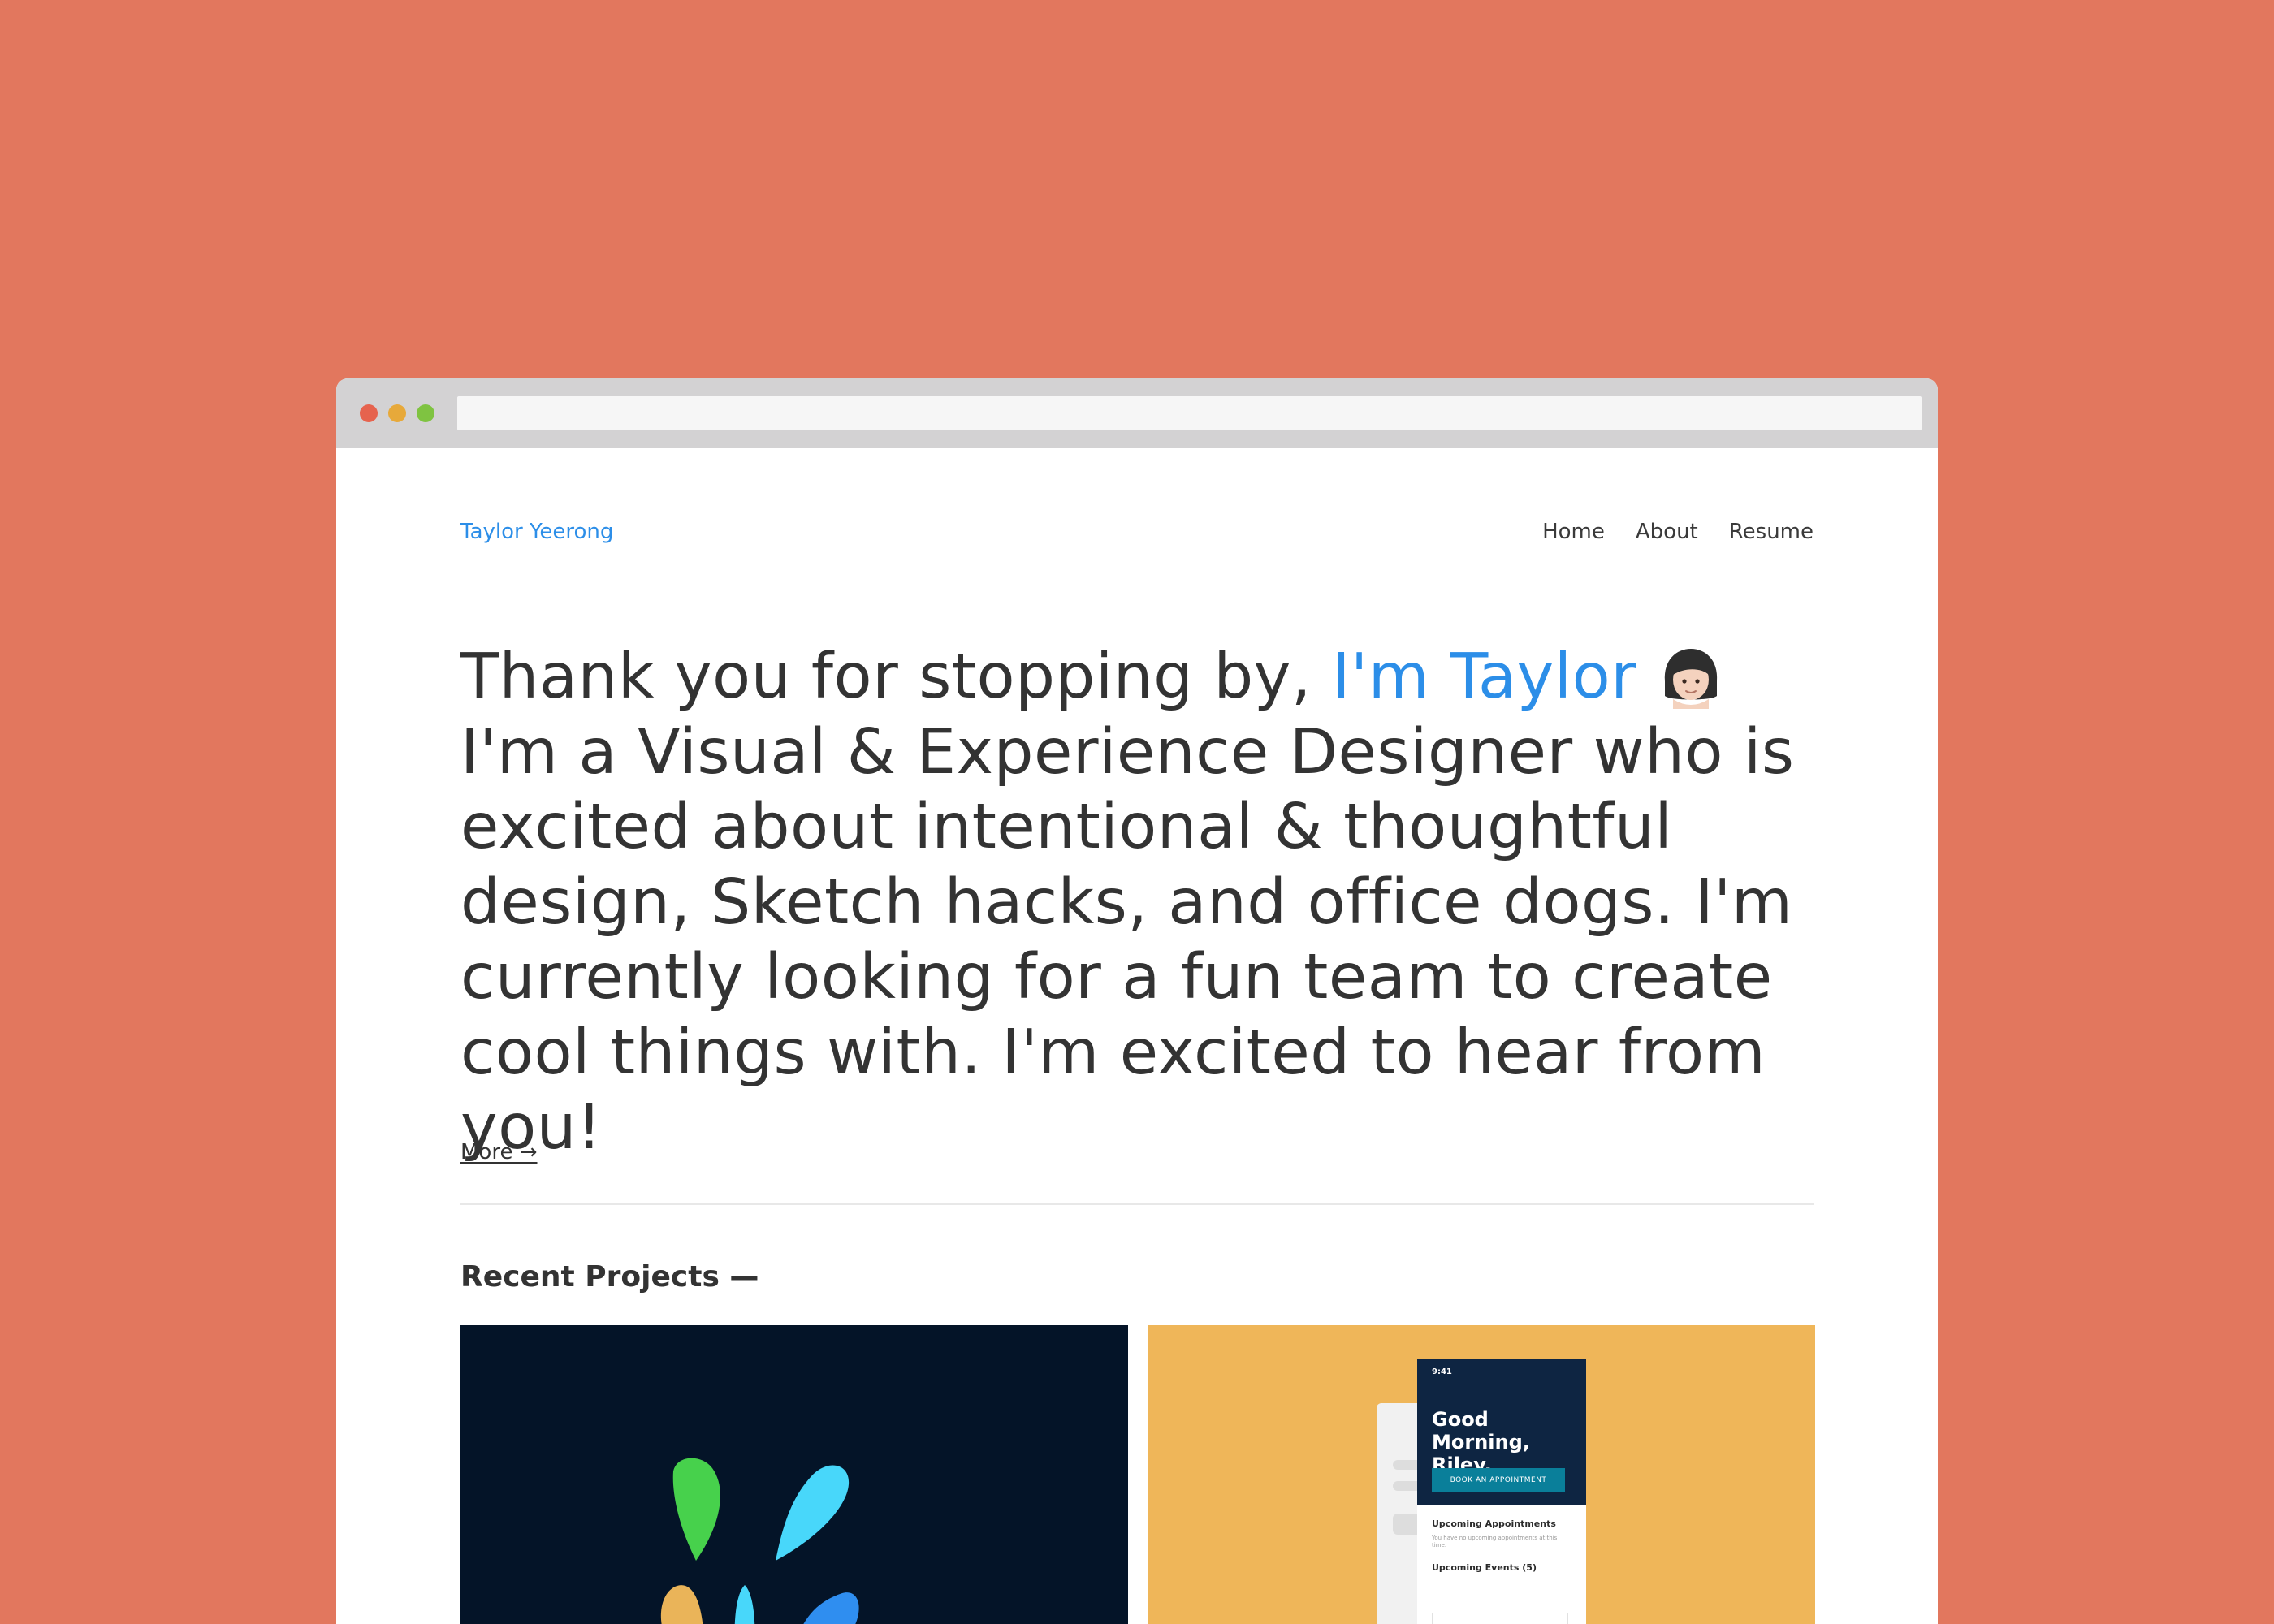 The height and width of the screenshot is (1624, 2274). Describe the element at coordinates (1667, 532) in the screenshot. I see `nav-about-link: About` at that location.